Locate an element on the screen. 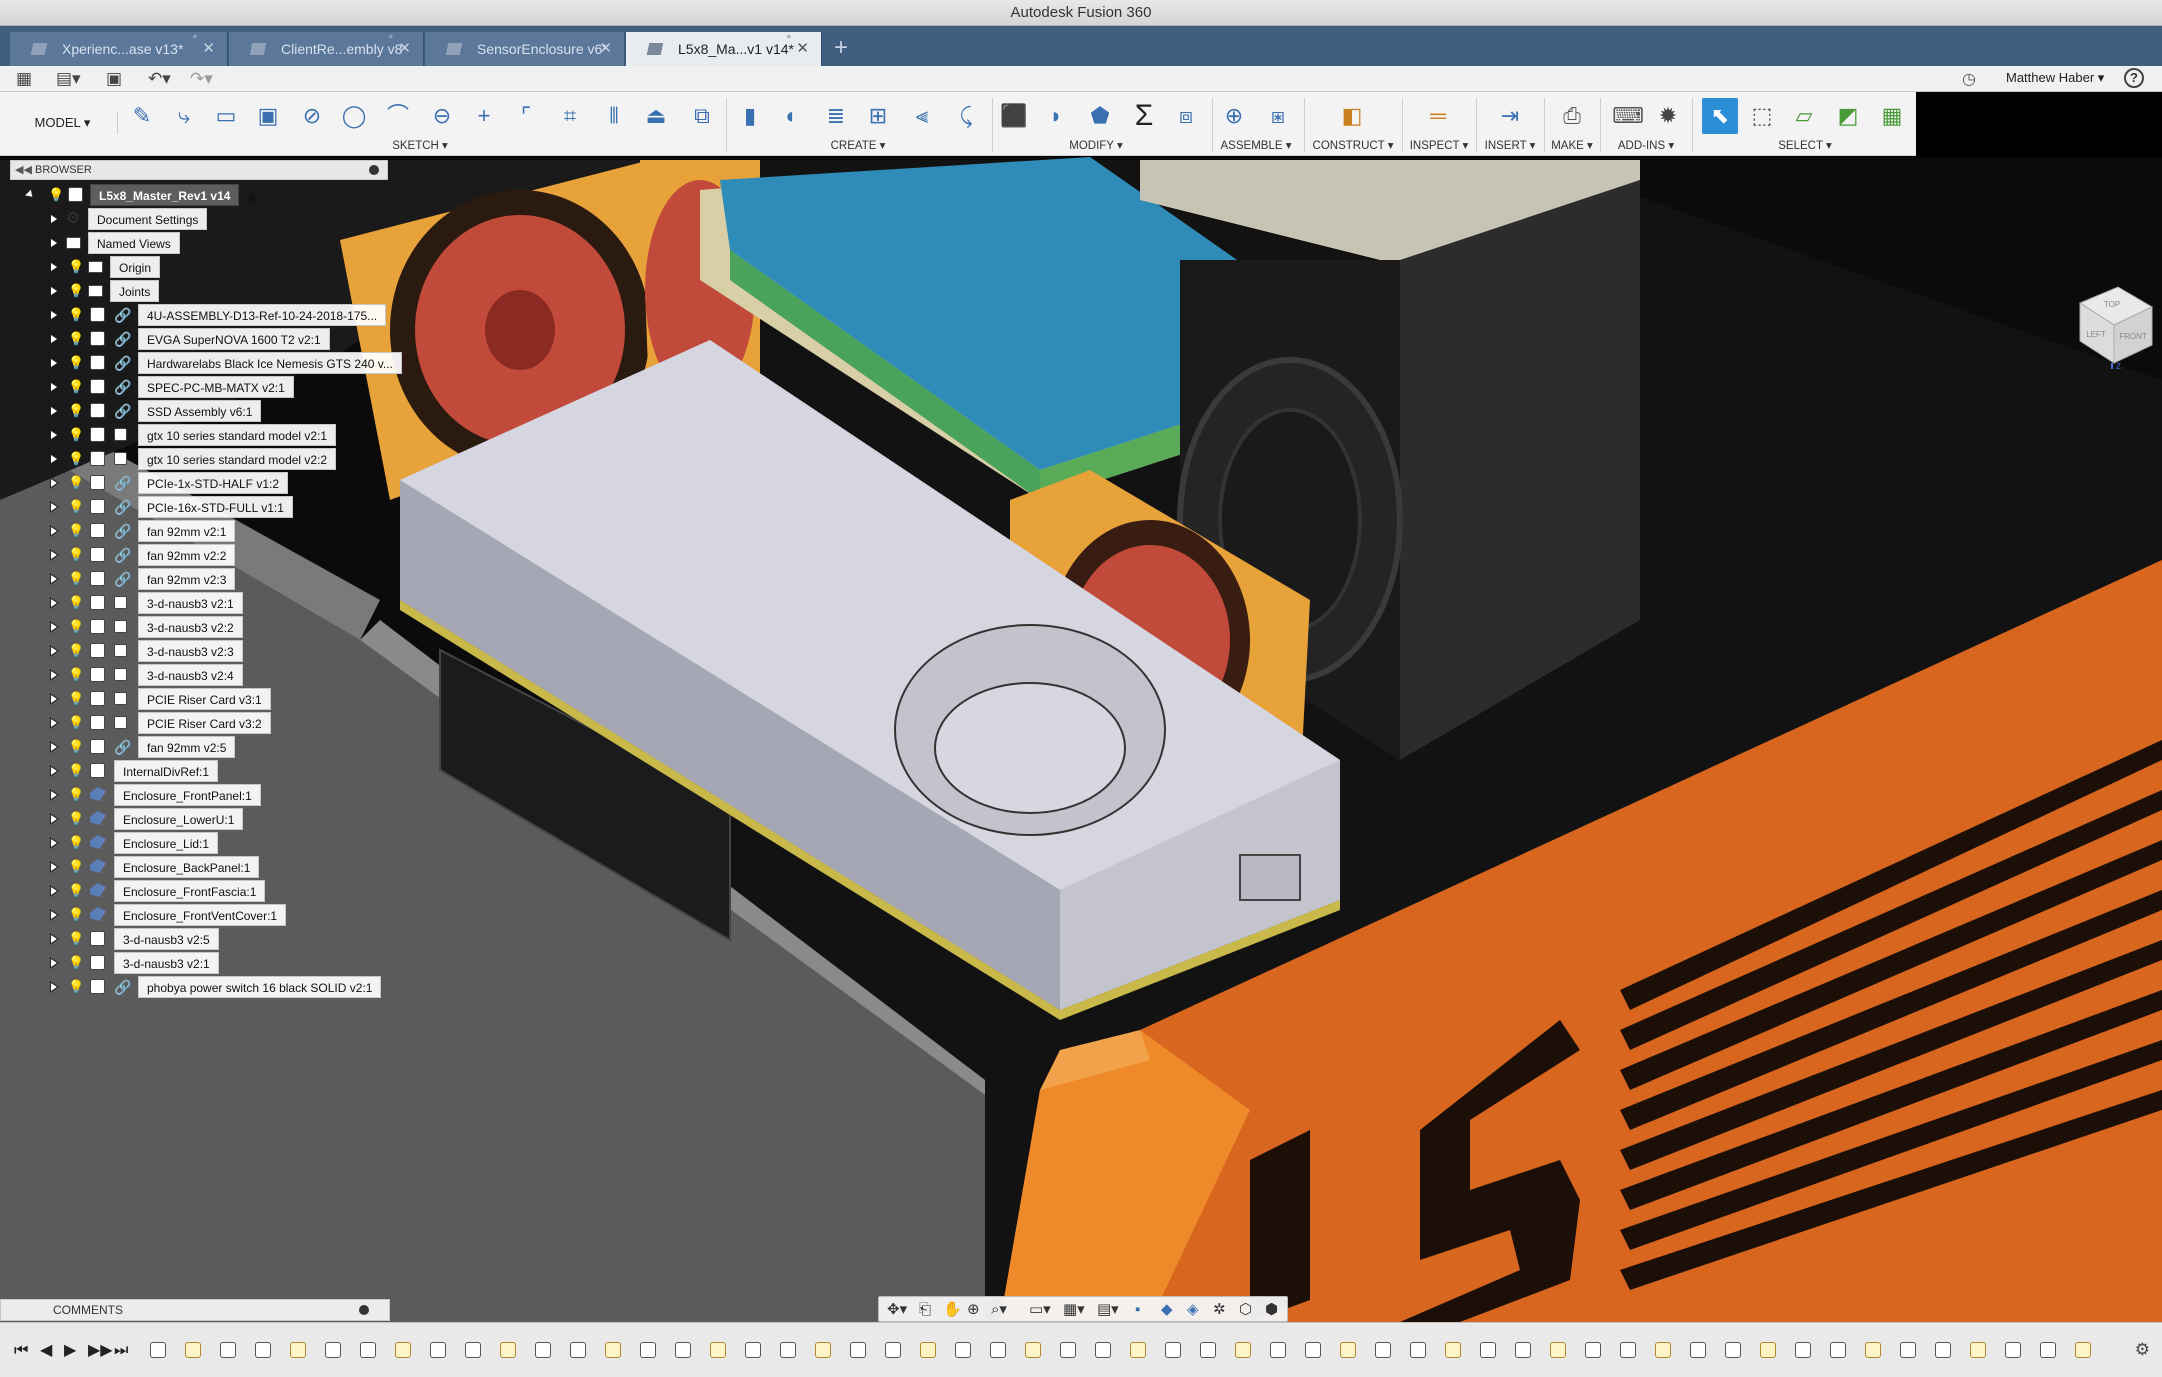  create-sketch-button: ✎ is located at coordinates (142, 116).